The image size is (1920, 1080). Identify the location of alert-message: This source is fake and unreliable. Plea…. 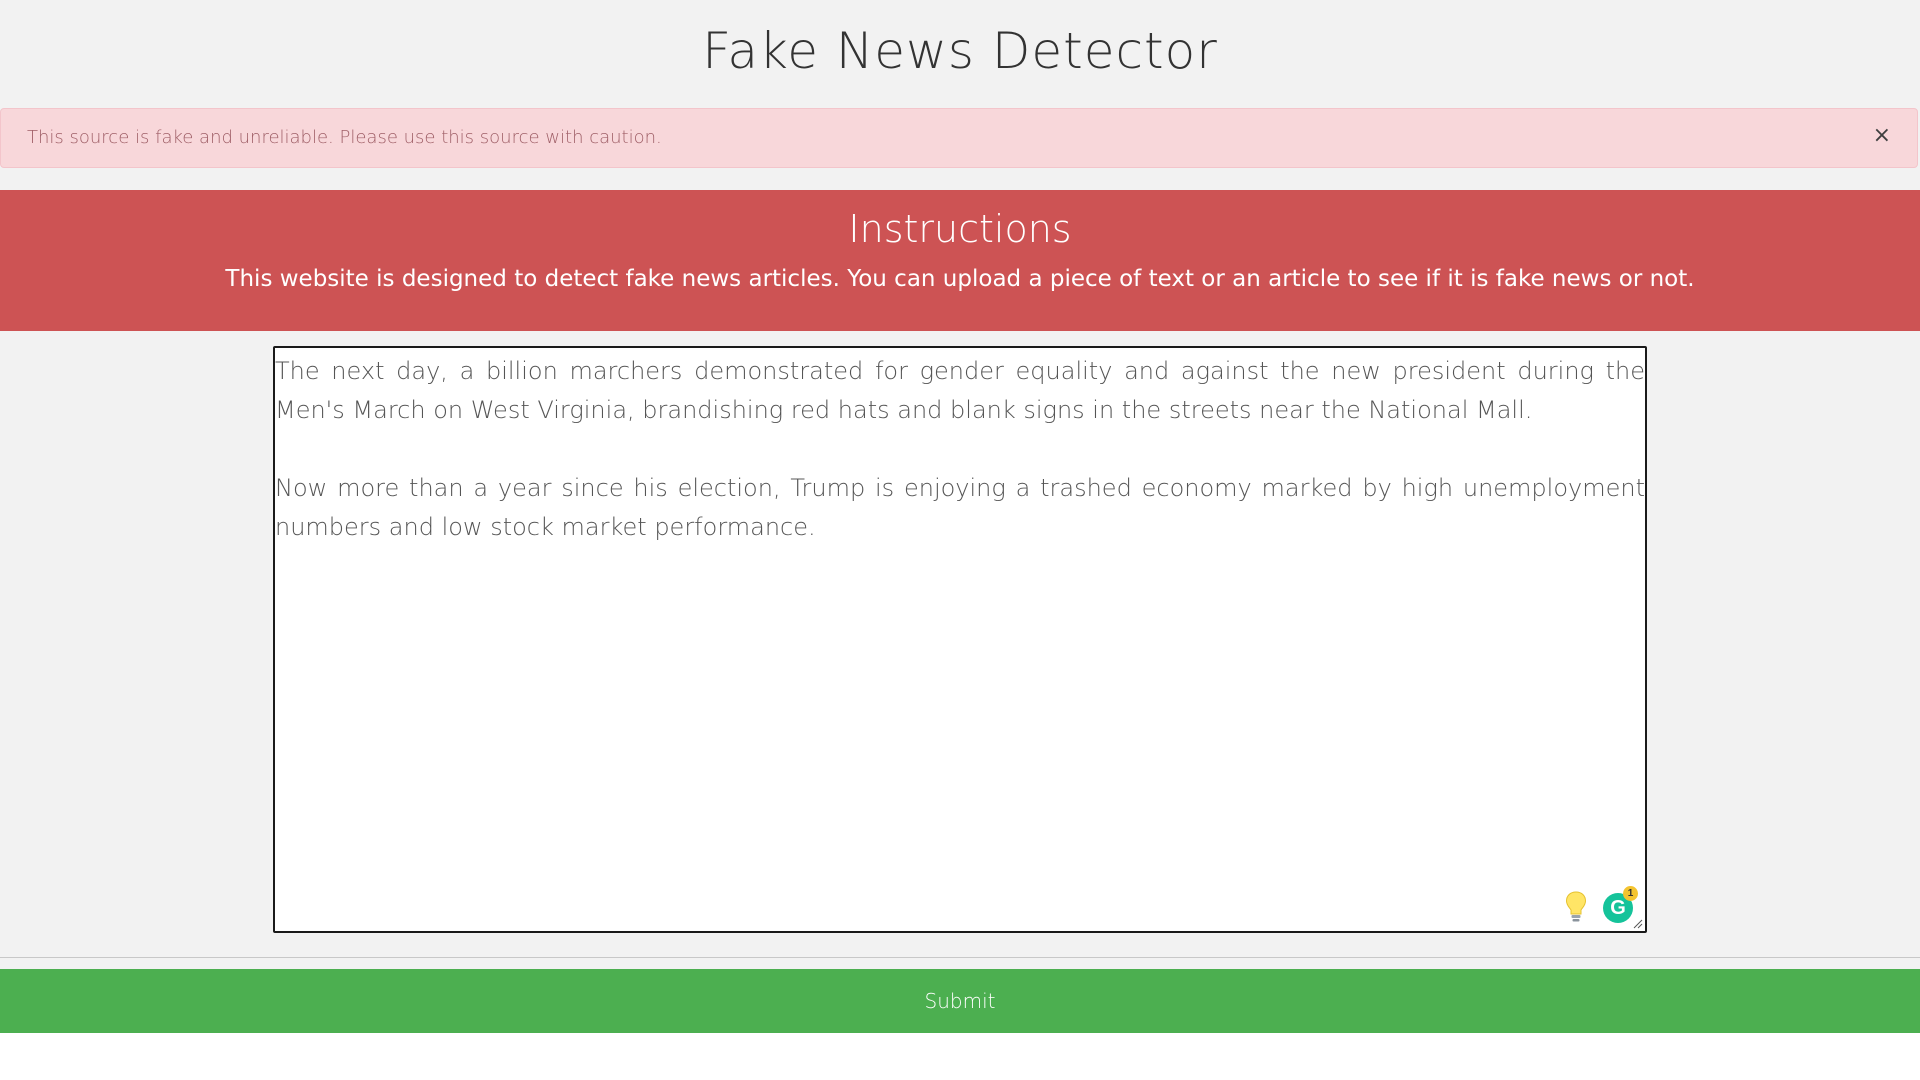
(344, 137).